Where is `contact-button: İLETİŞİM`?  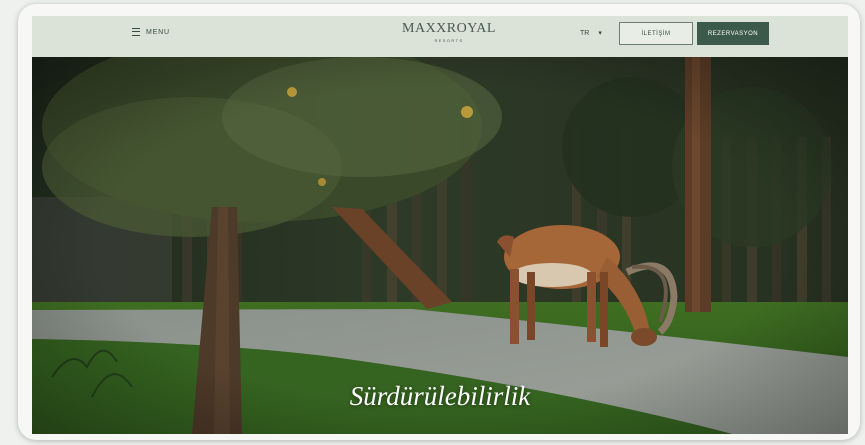 contact-button: İLETİŞİM is located at coordinates (656, 33).